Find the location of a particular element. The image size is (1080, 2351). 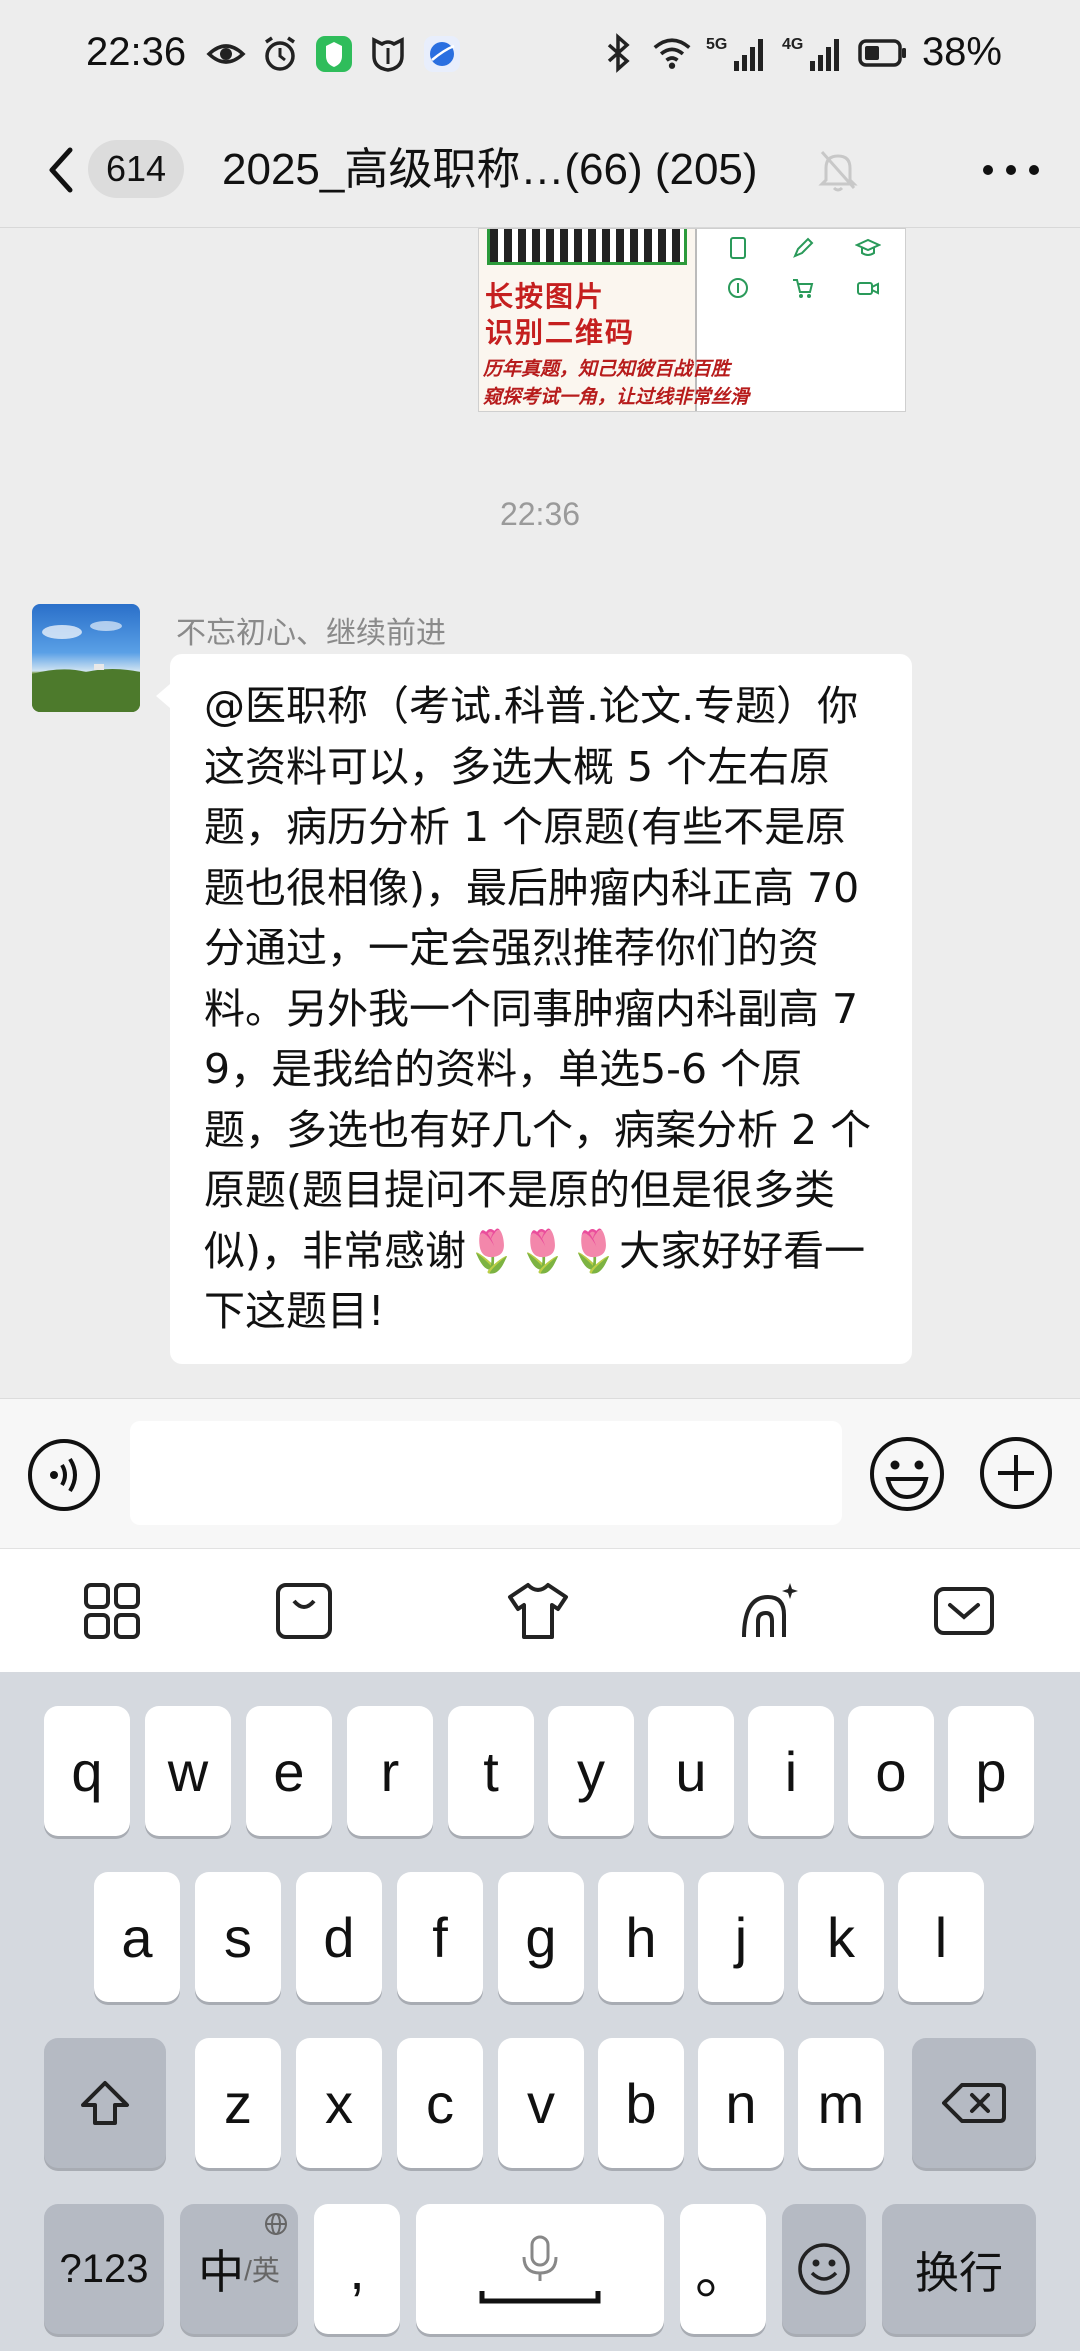

collapse-keyboard-icon is located at coordinates (964, 1611).